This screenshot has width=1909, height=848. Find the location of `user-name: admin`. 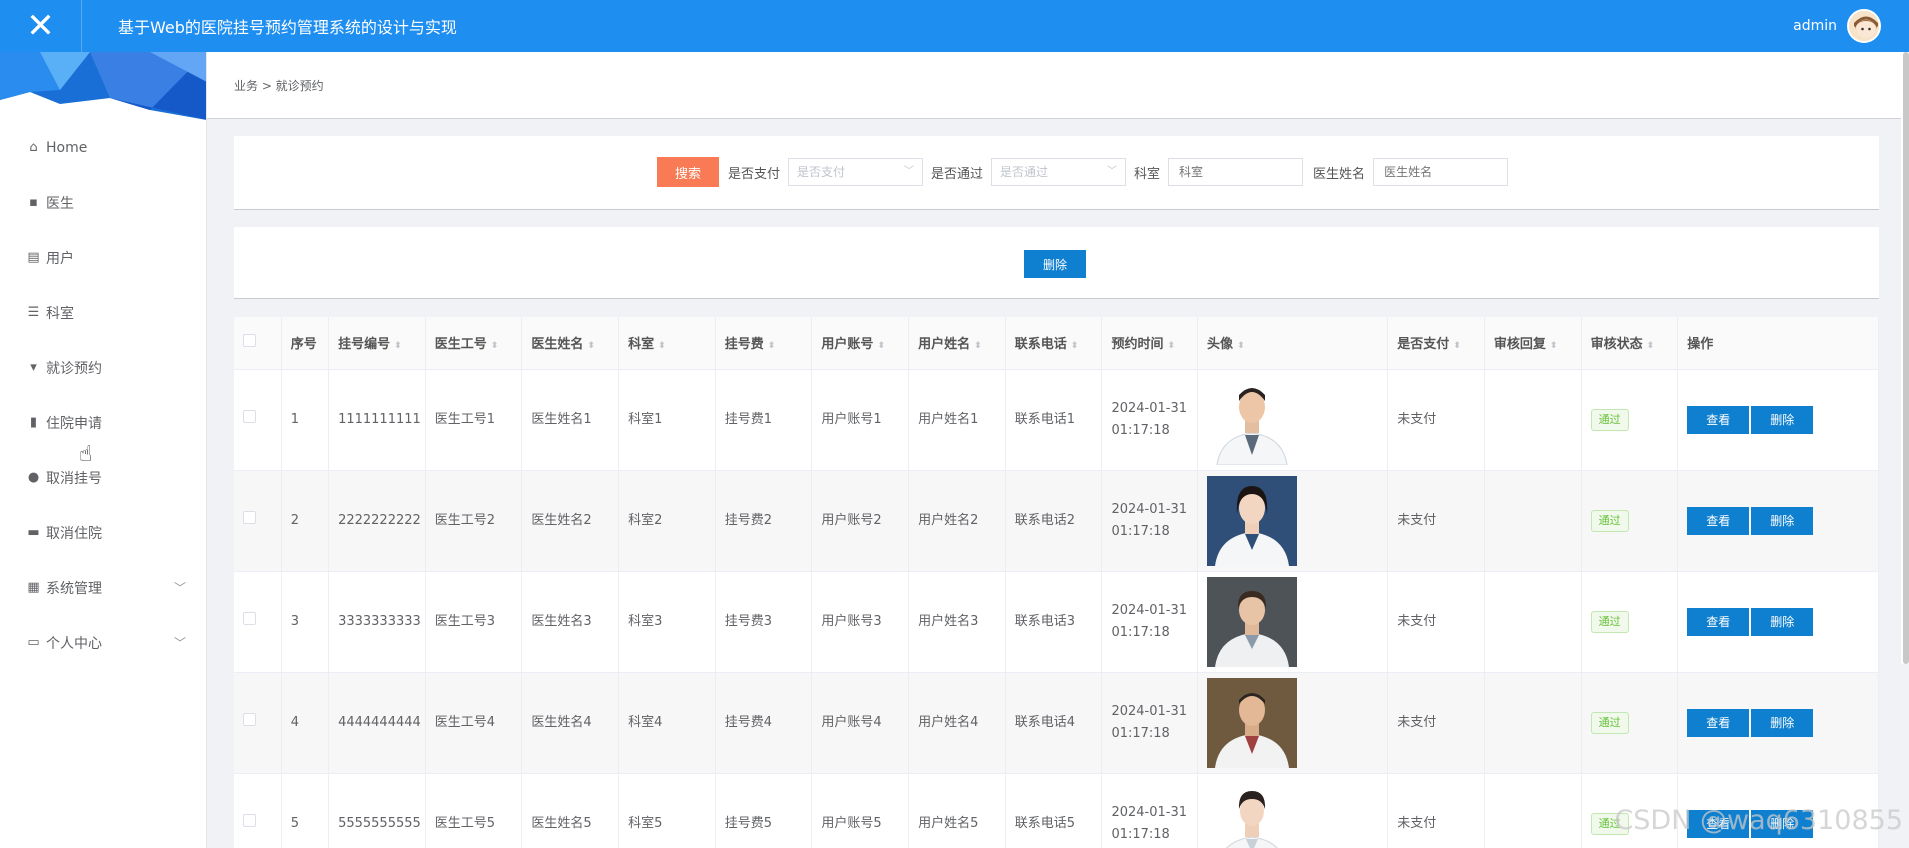

user-name: admin is located at coordinates (1815, 26).